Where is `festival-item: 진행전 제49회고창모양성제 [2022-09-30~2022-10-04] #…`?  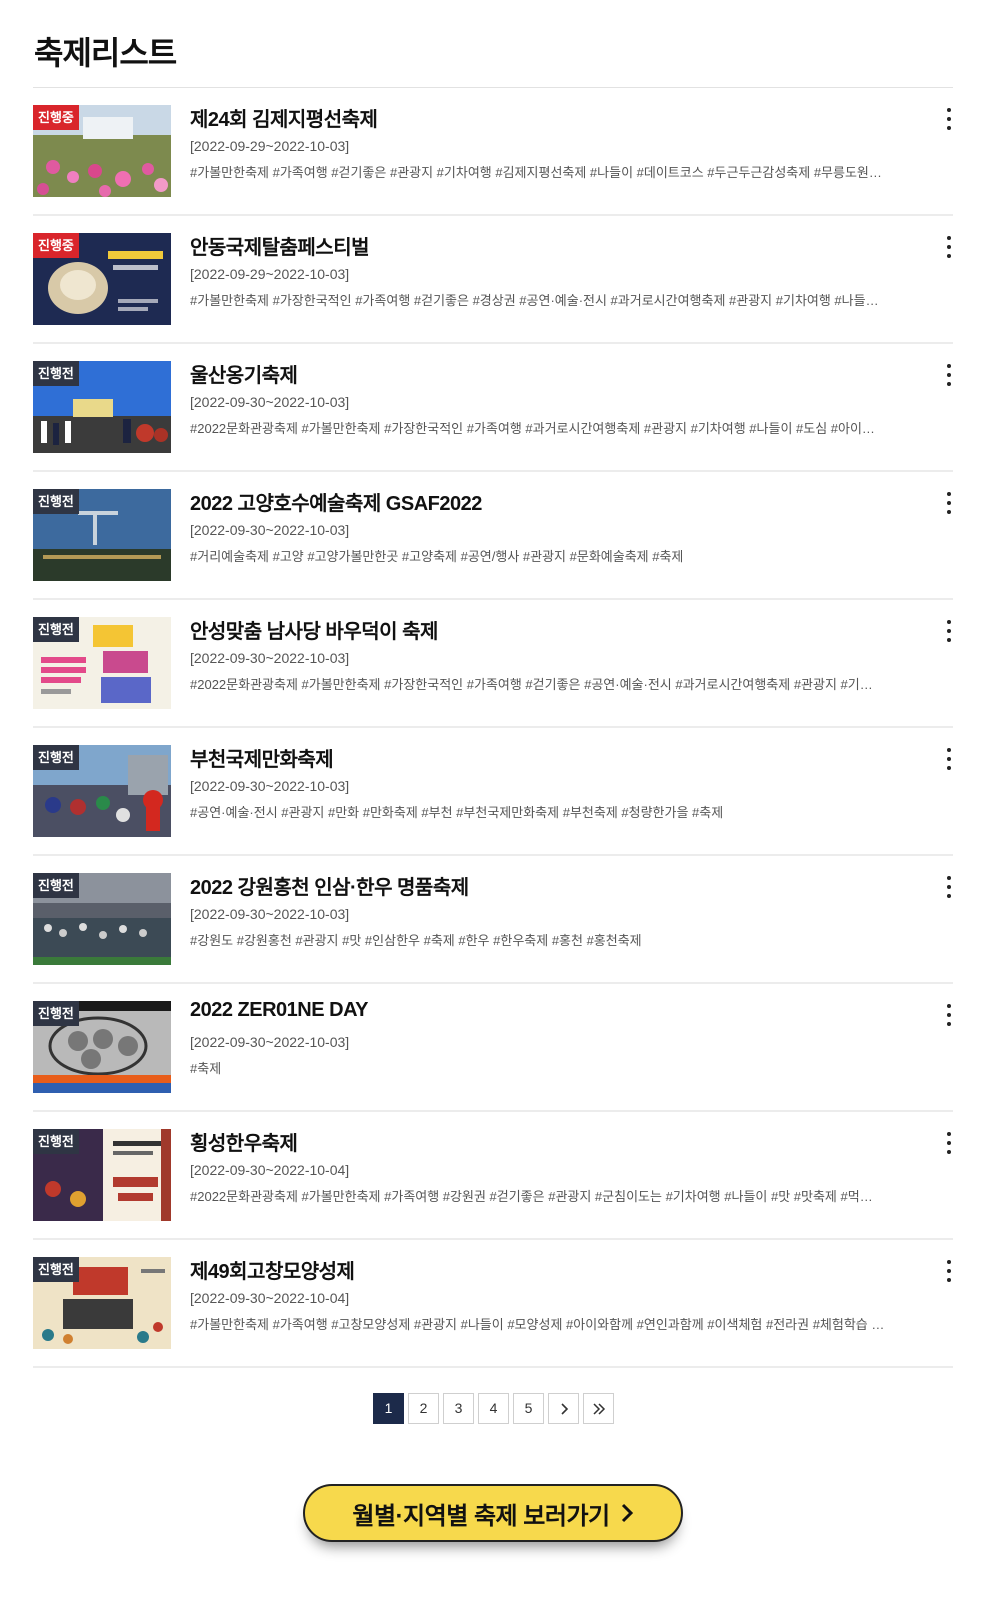
festival-item: 진행전 제49회고창모양성제 [2022-09-30~2022-10-04] #… is located at coordinates (493, 1304).